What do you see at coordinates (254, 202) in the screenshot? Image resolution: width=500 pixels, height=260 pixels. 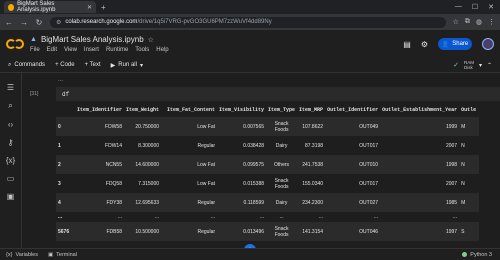 I see `table-cell: 0.118599` at bounding box center [254, 202].